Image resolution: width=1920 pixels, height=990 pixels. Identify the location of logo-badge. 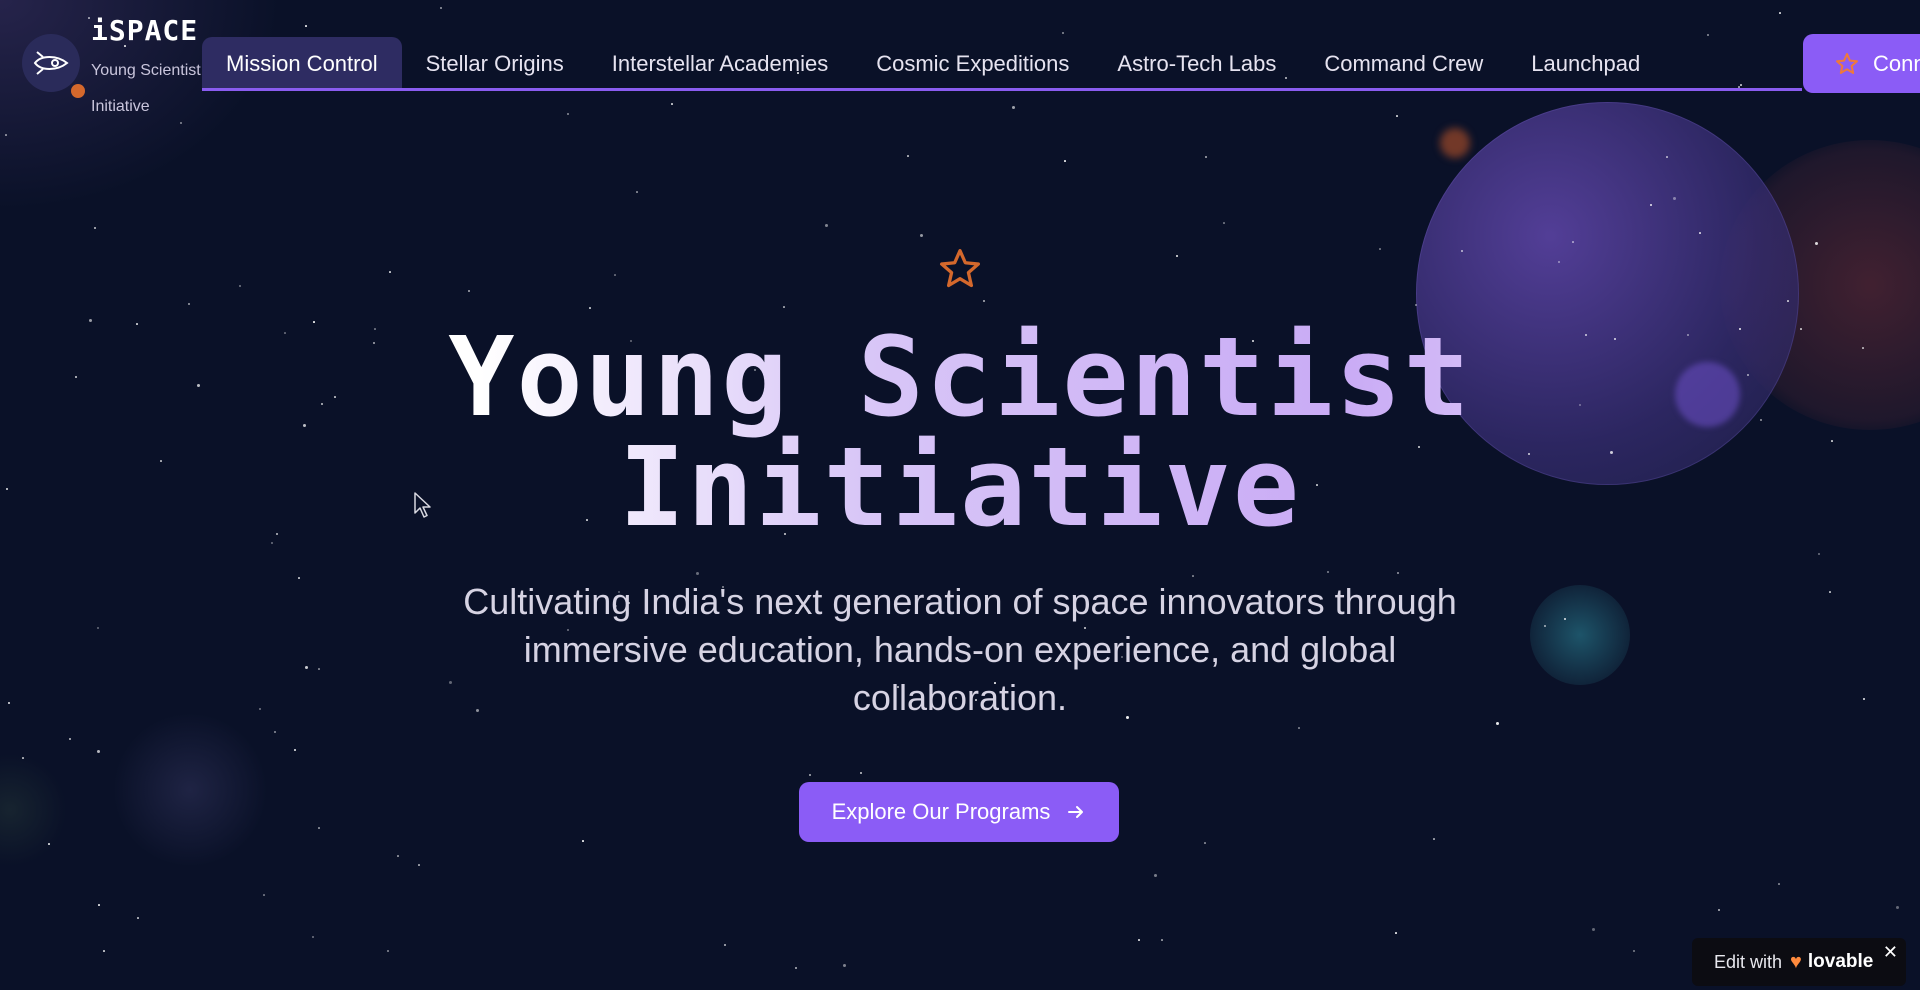
(51, 63).